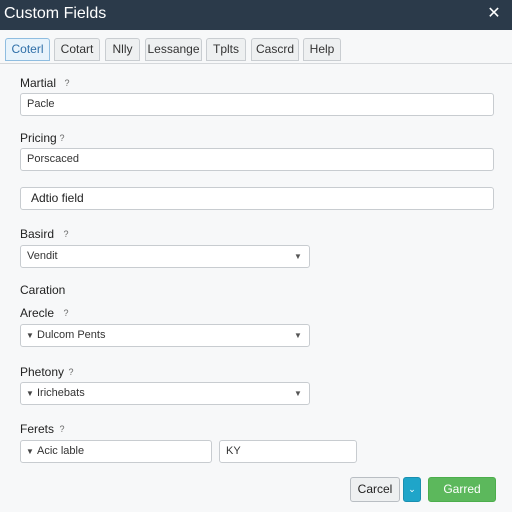 The height and width of the screenshot is (512, 512). Describe the element at coordinates (462, 489) in the screenshot. I see `primary-button: Garred` at that location.